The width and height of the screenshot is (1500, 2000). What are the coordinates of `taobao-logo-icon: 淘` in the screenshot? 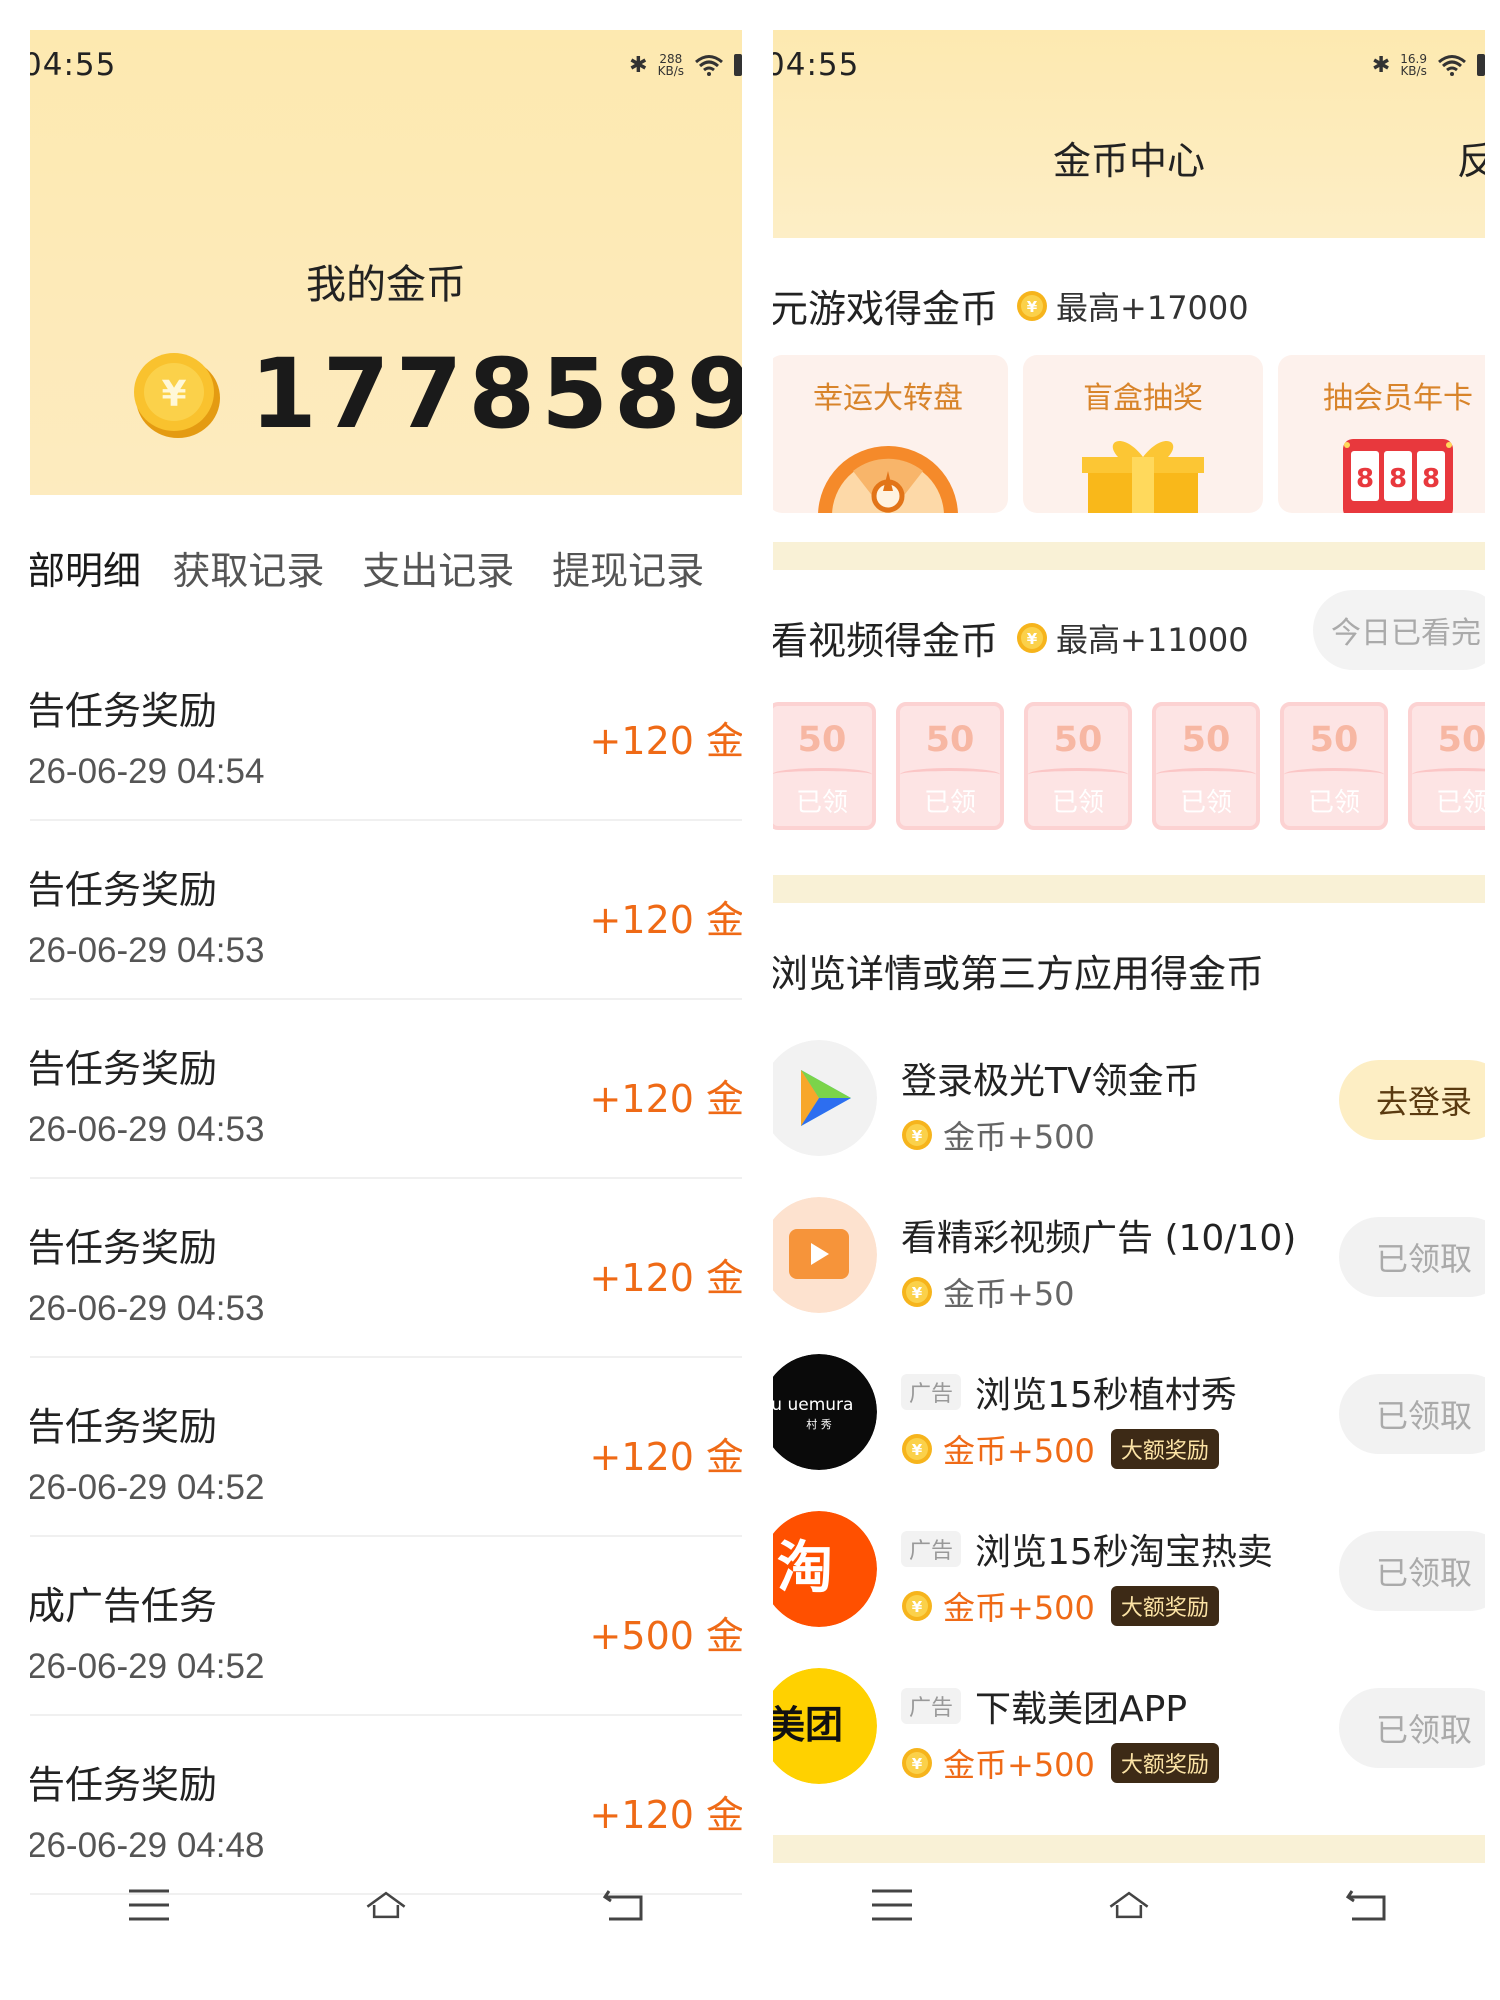 It's located at (825, 1569).